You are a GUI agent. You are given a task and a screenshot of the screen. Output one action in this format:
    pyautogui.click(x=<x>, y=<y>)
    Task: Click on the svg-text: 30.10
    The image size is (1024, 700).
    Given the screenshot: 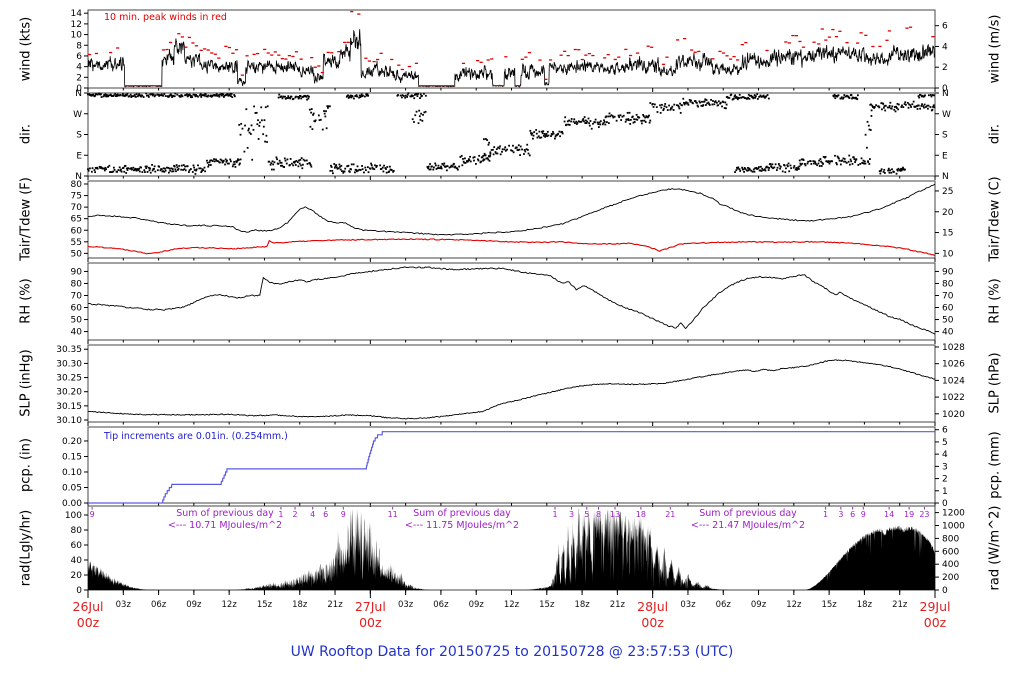 What is the action you would take?
    pyautogui.click(x=69, y=421)
    